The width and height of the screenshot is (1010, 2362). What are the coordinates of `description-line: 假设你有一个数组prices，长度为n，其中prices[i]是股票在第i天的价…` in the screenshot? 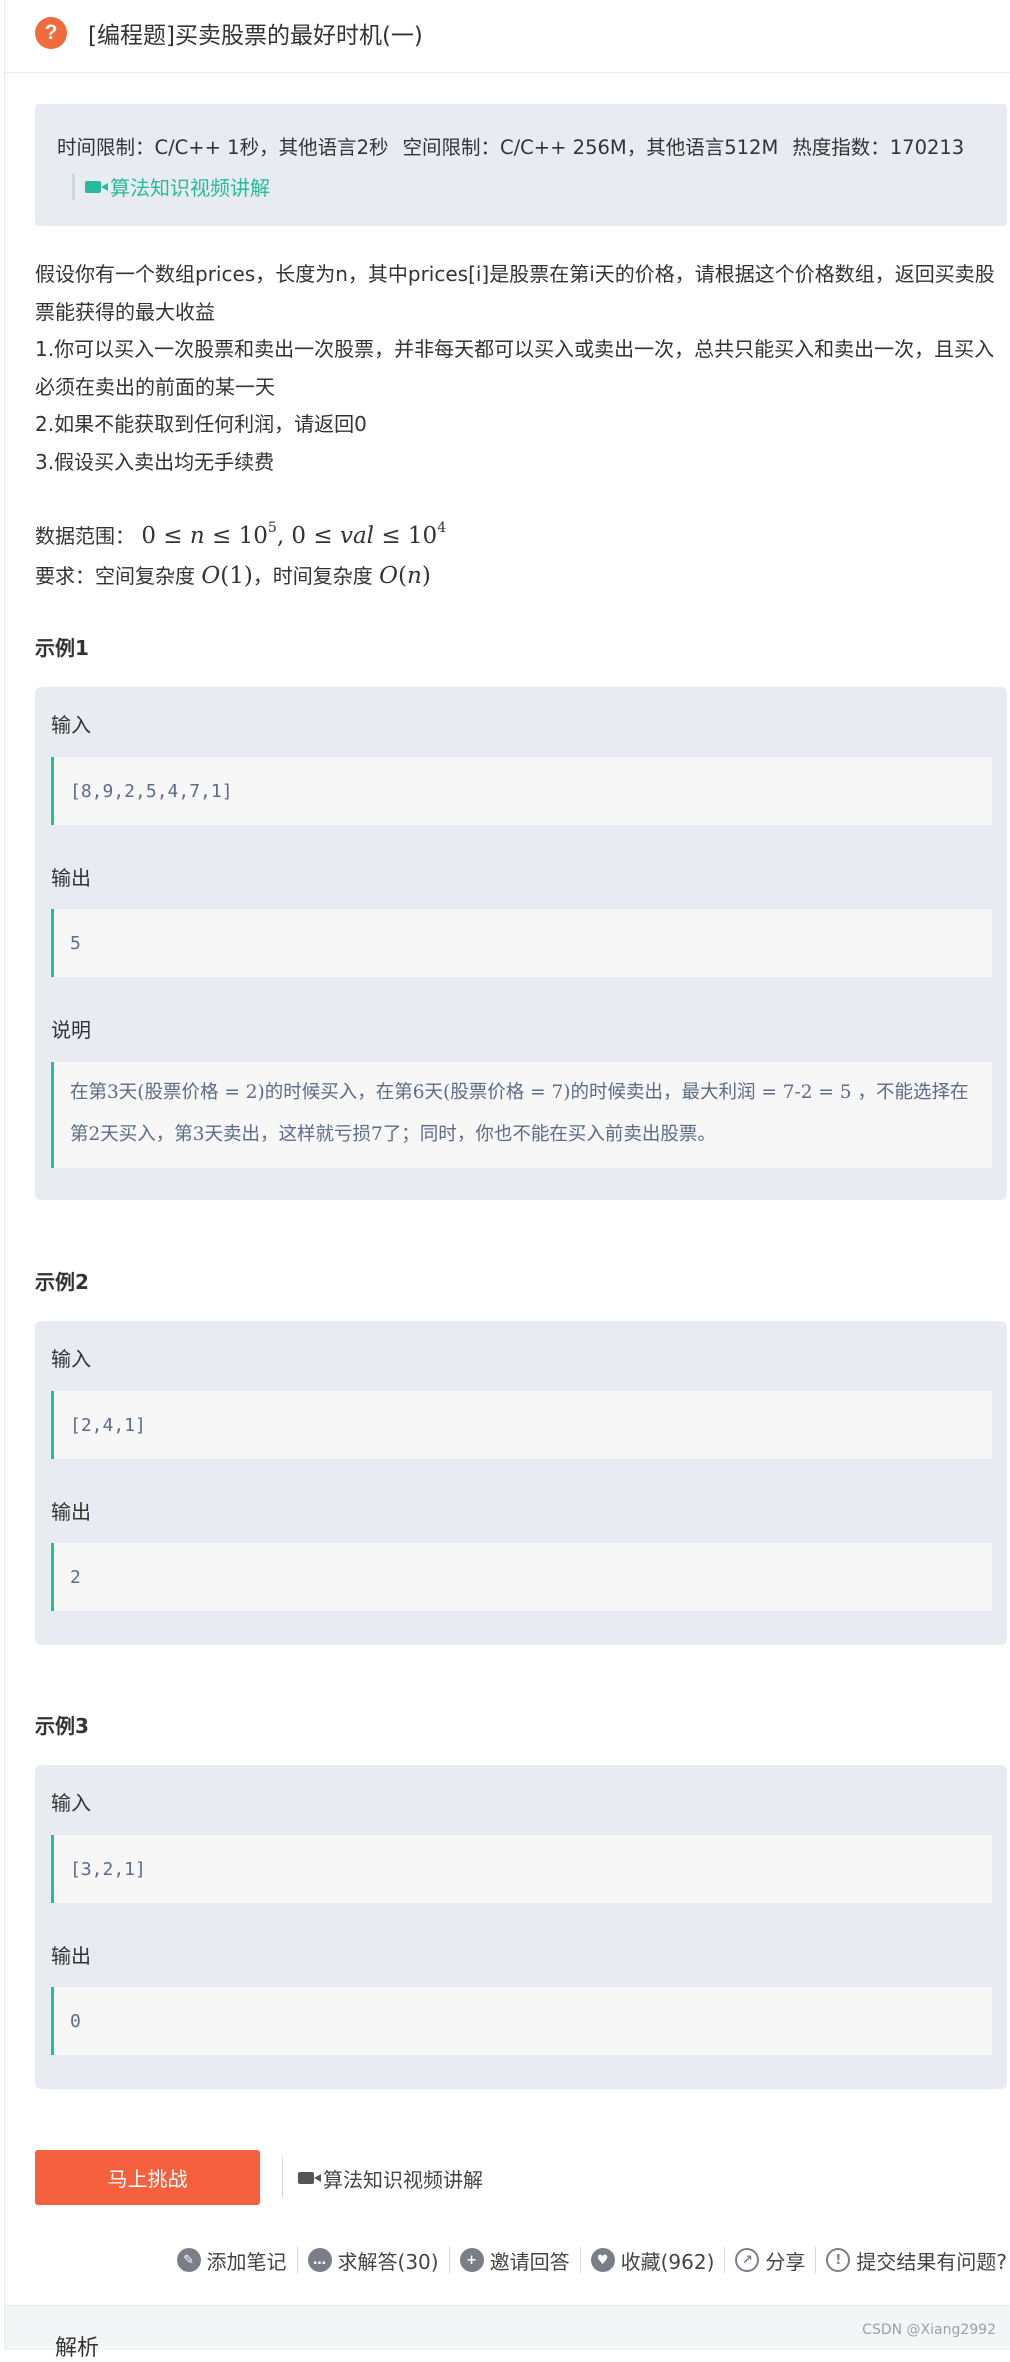 It's located at (515, 293).